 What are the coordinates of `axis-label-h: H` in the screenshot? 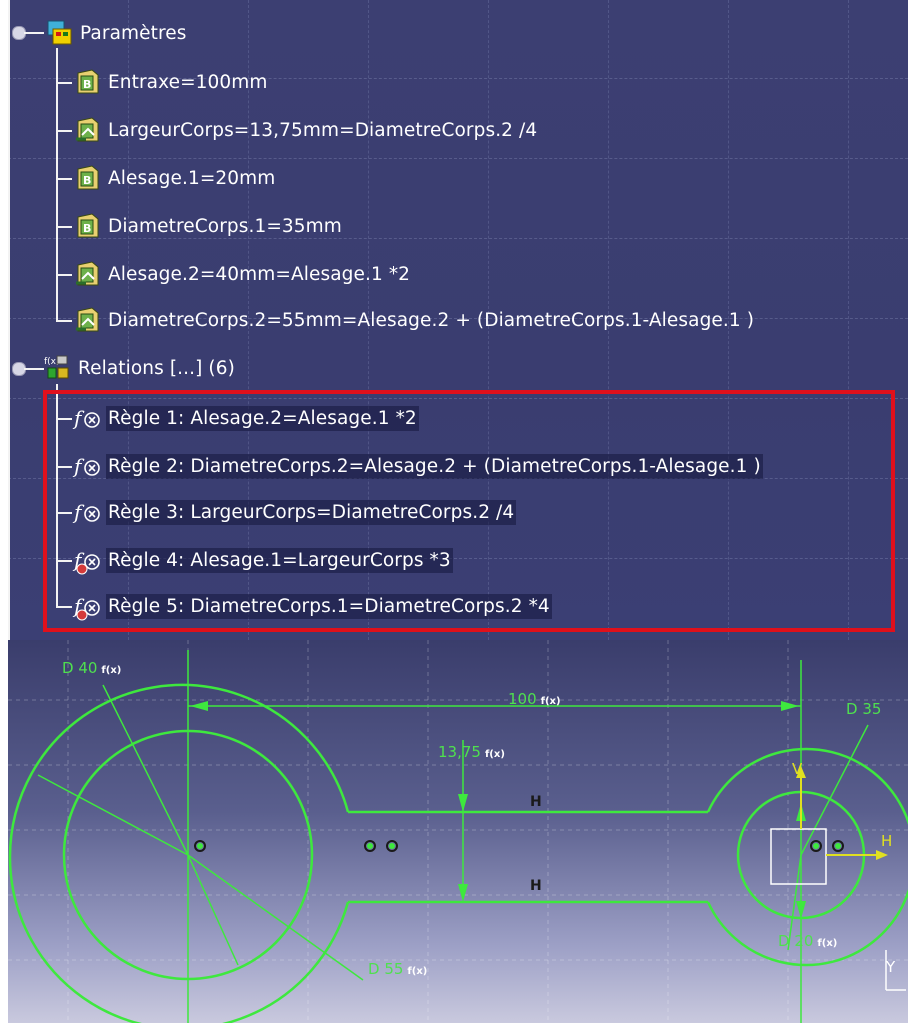 It's located at (886, 841).